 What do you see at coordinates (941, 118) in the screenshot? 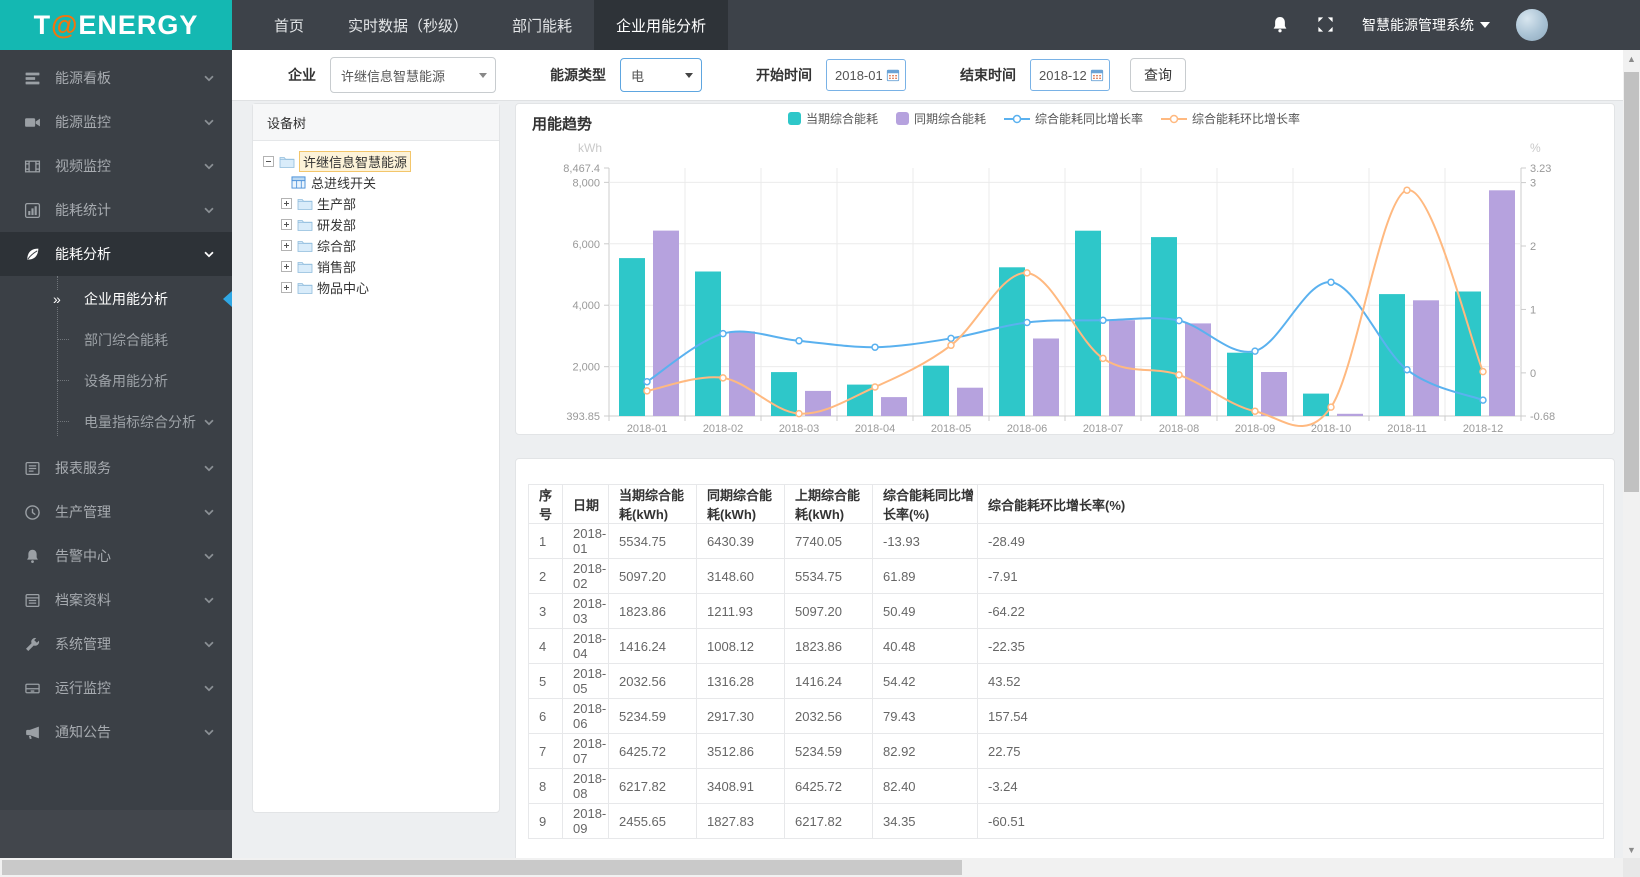
I see `legend-item: 同期综合能耗` at bounding box center [941, 118].